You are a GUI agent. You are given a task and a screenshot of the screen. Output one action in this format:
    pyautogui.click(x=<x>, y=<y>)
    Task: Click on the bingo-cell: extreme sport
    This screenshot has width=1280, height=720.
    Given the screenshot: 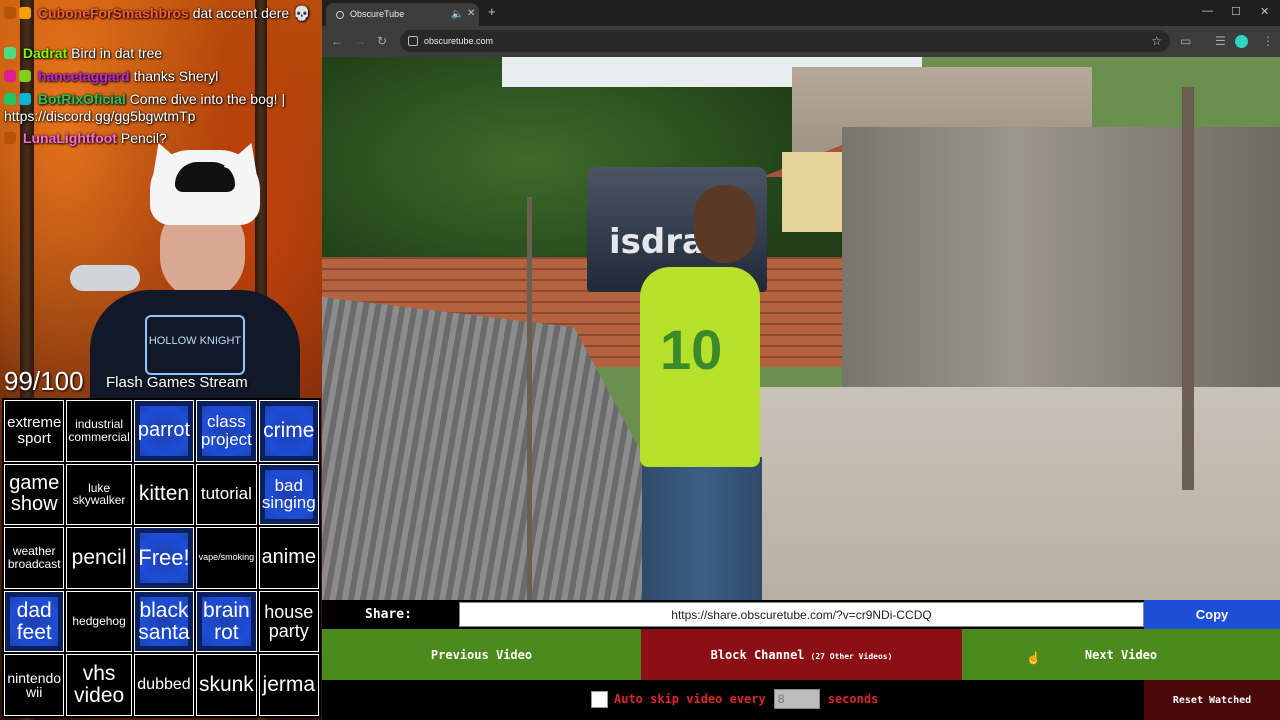 What is the action you would take?
    pyautogui.click(x=34, y=431)
    